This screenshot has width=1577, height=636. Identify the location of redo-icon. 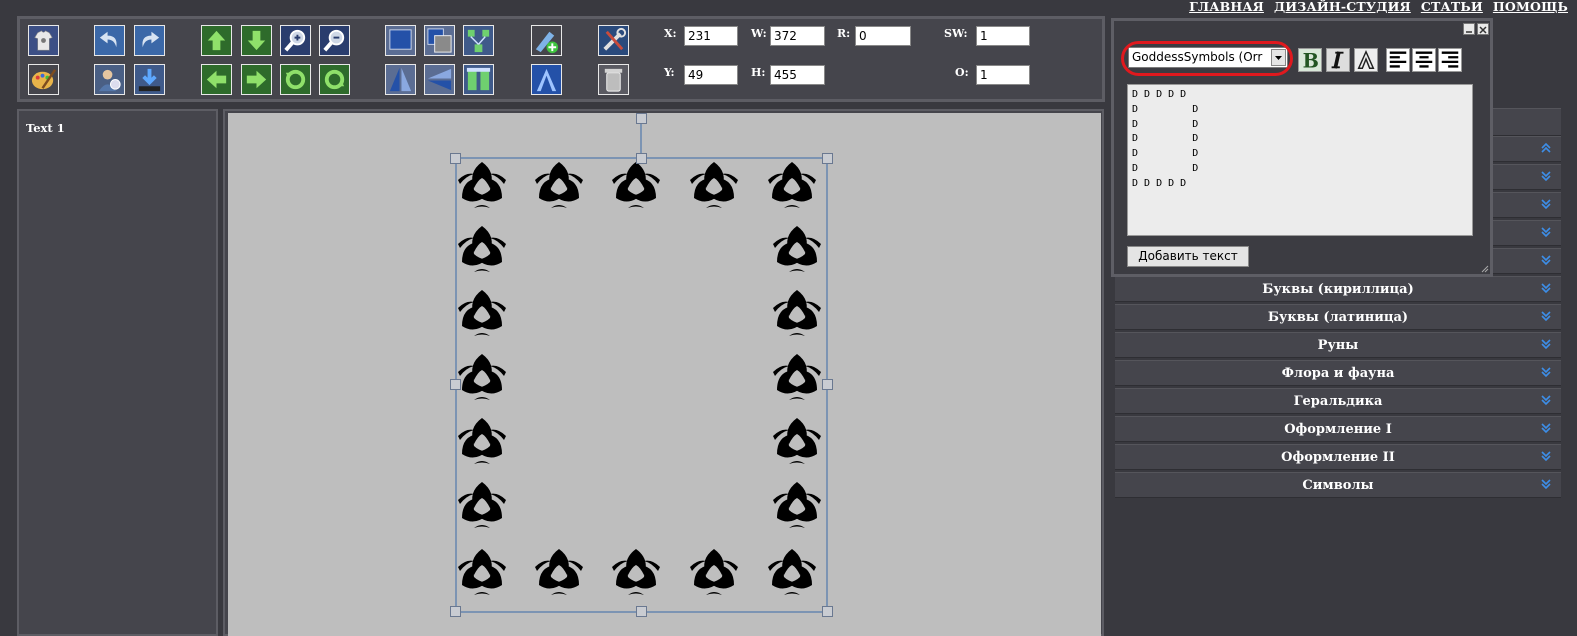
(149, 40).